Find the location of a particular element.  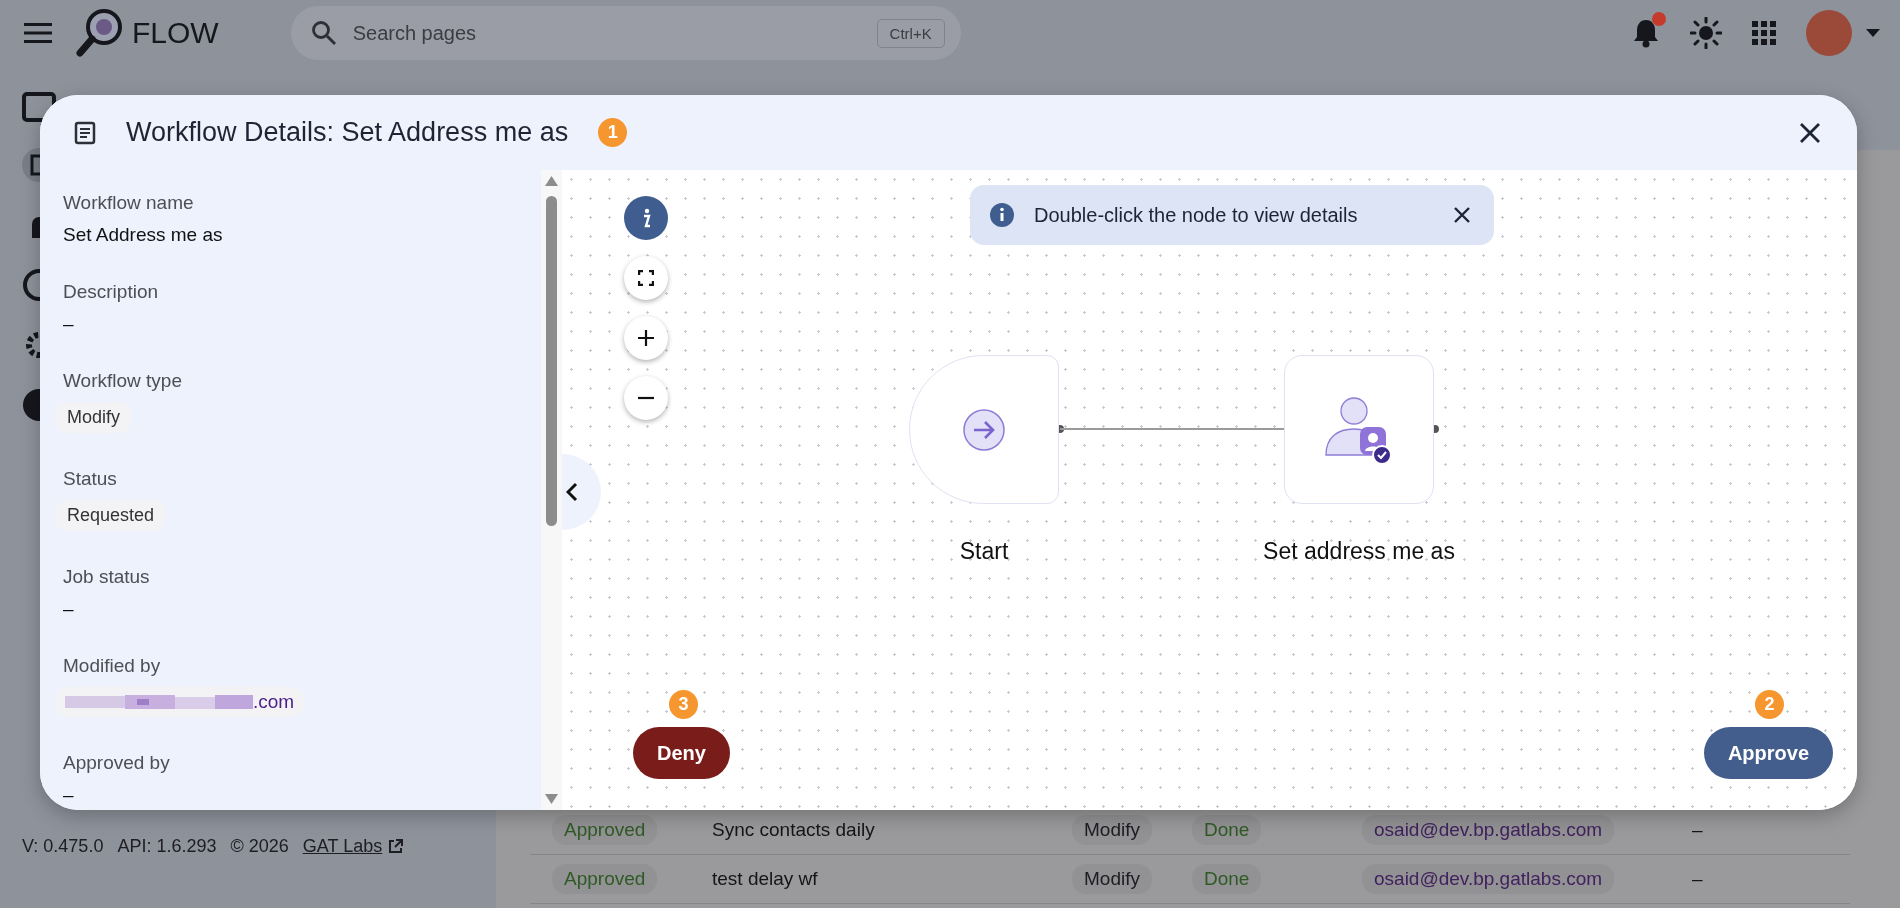

api-version-text: API: 1.6.293 is located at coordinates (167, 846).